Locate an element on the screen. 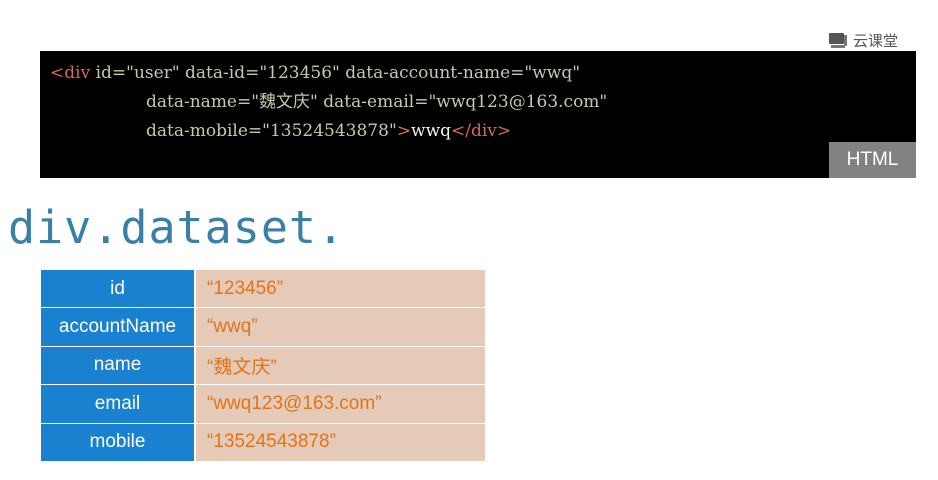 The image size is (938, 480). dataset-value: “wwq123@163.com” is located at coordinates (340, 404).